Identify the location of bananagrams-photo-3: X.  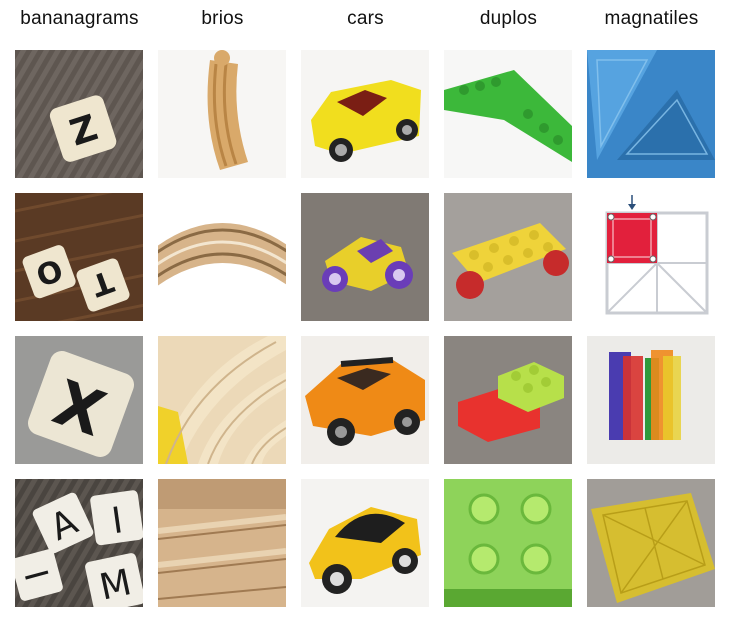
(79, 400).